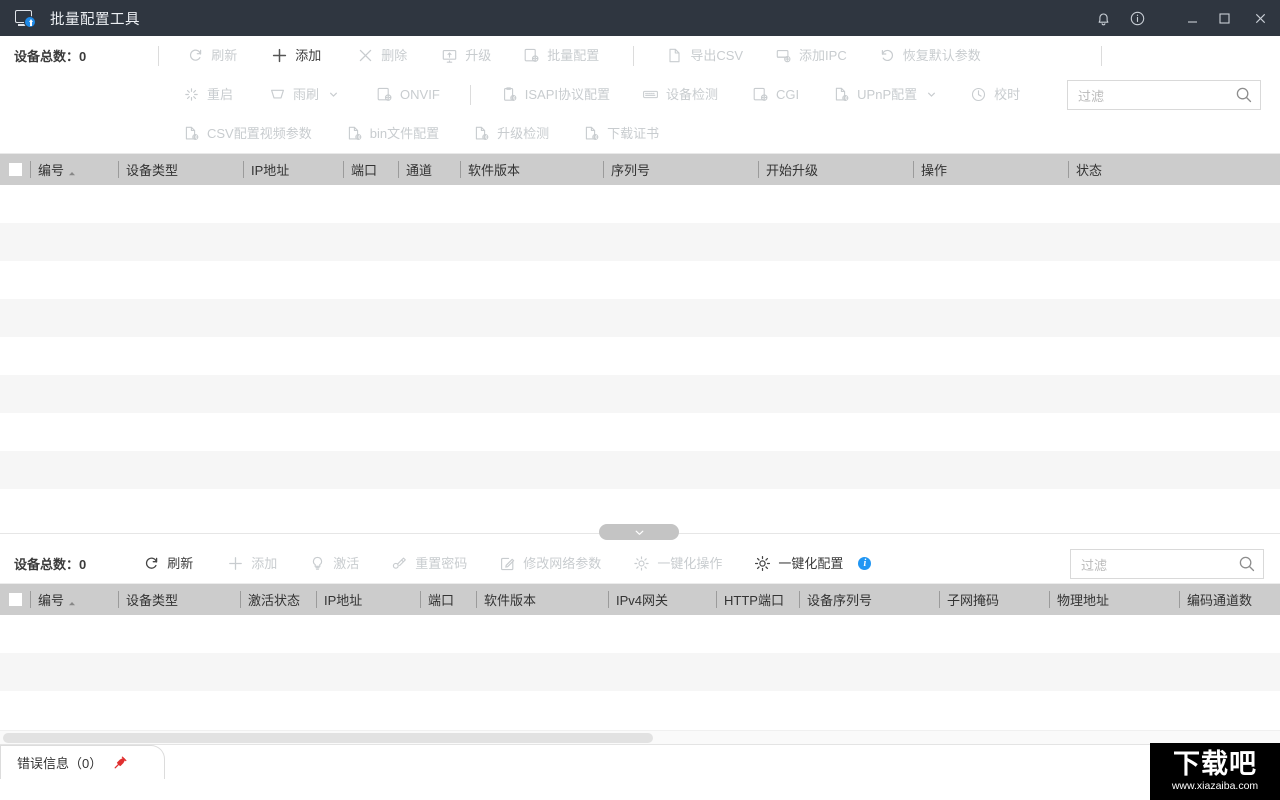 This screenshot has height=800, width=1280. What do you see at coordinates (270, 170) in the screenshot?
I see `column-label: IP地址` at bounding box center [270, 170].